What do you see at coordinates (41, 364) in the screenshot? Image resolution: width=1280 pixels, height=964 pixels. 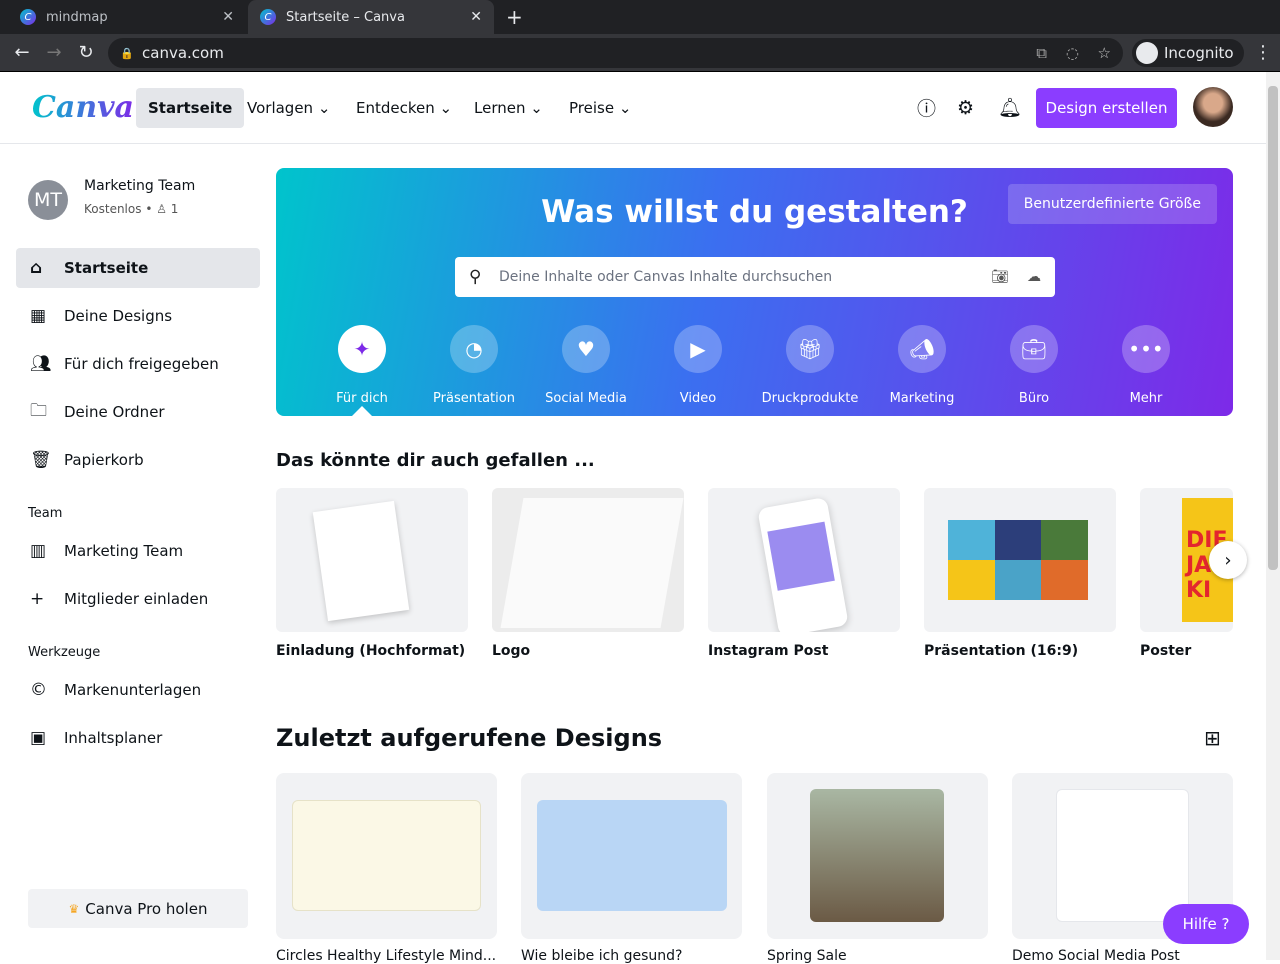 I see `users-icon: 👥︎` at bounding box center [41, 364].